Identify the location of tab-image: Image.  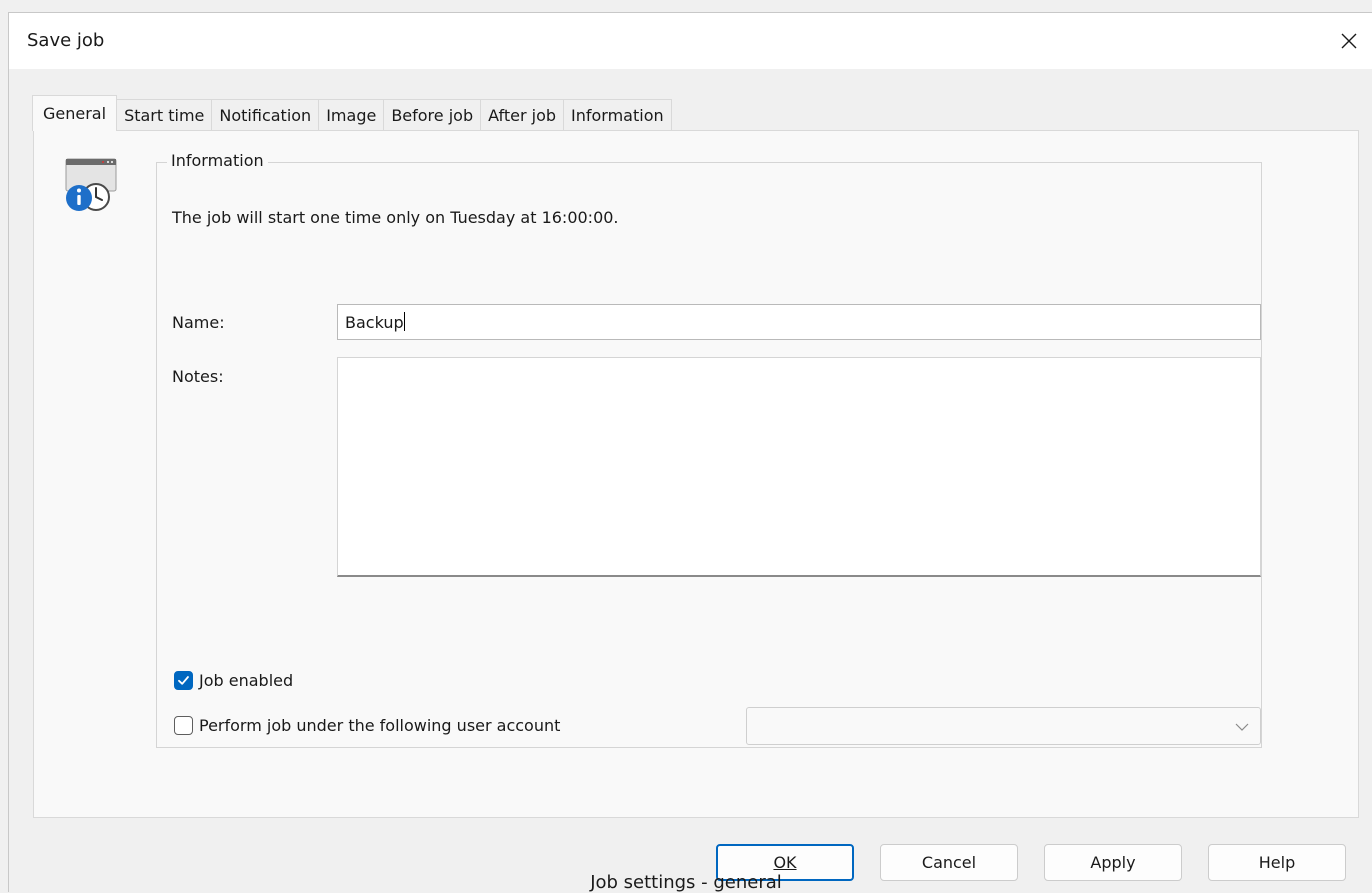
(351, 115).